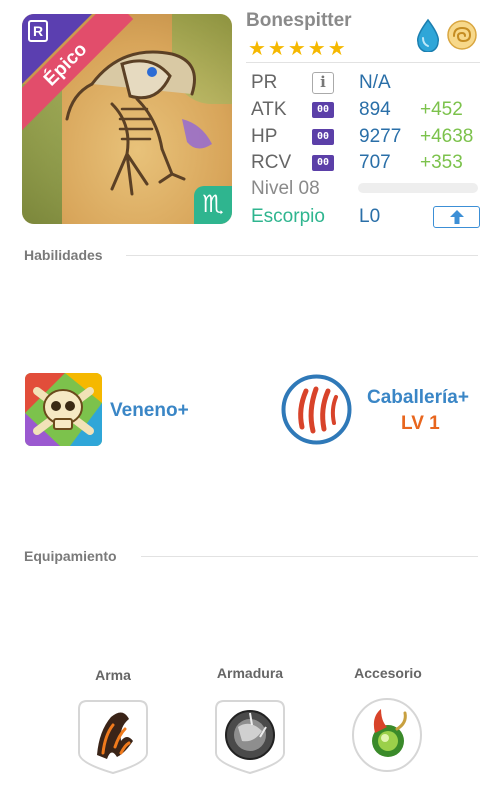 The width and height of the screenshot is (502, 800). What do you see at coordinates (441, 109) in the screenshot?
I see `stat-bonus-atk: +452` at bounding box center [441, 109].